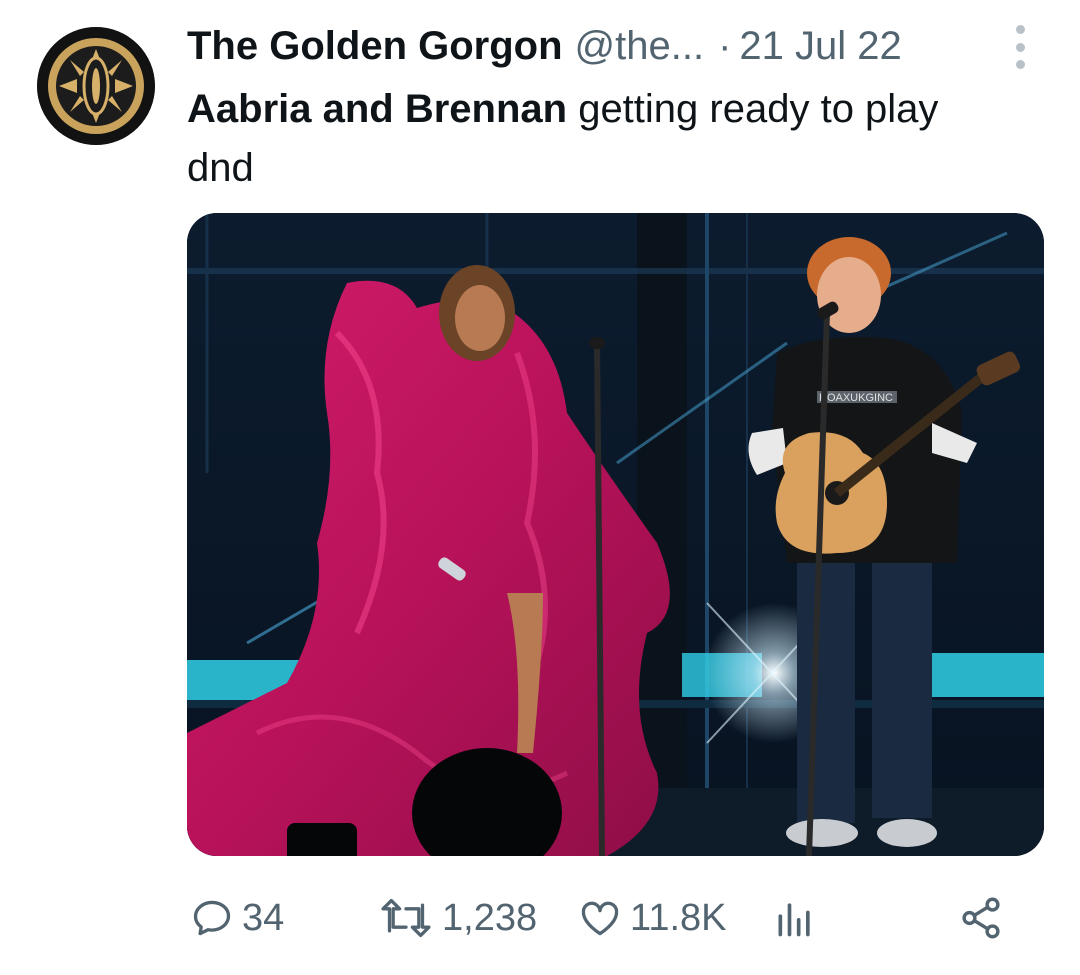  I want to click on tweet-header: The Golden Gorgon @the... · 21 Jul 22, so click(603, 46).